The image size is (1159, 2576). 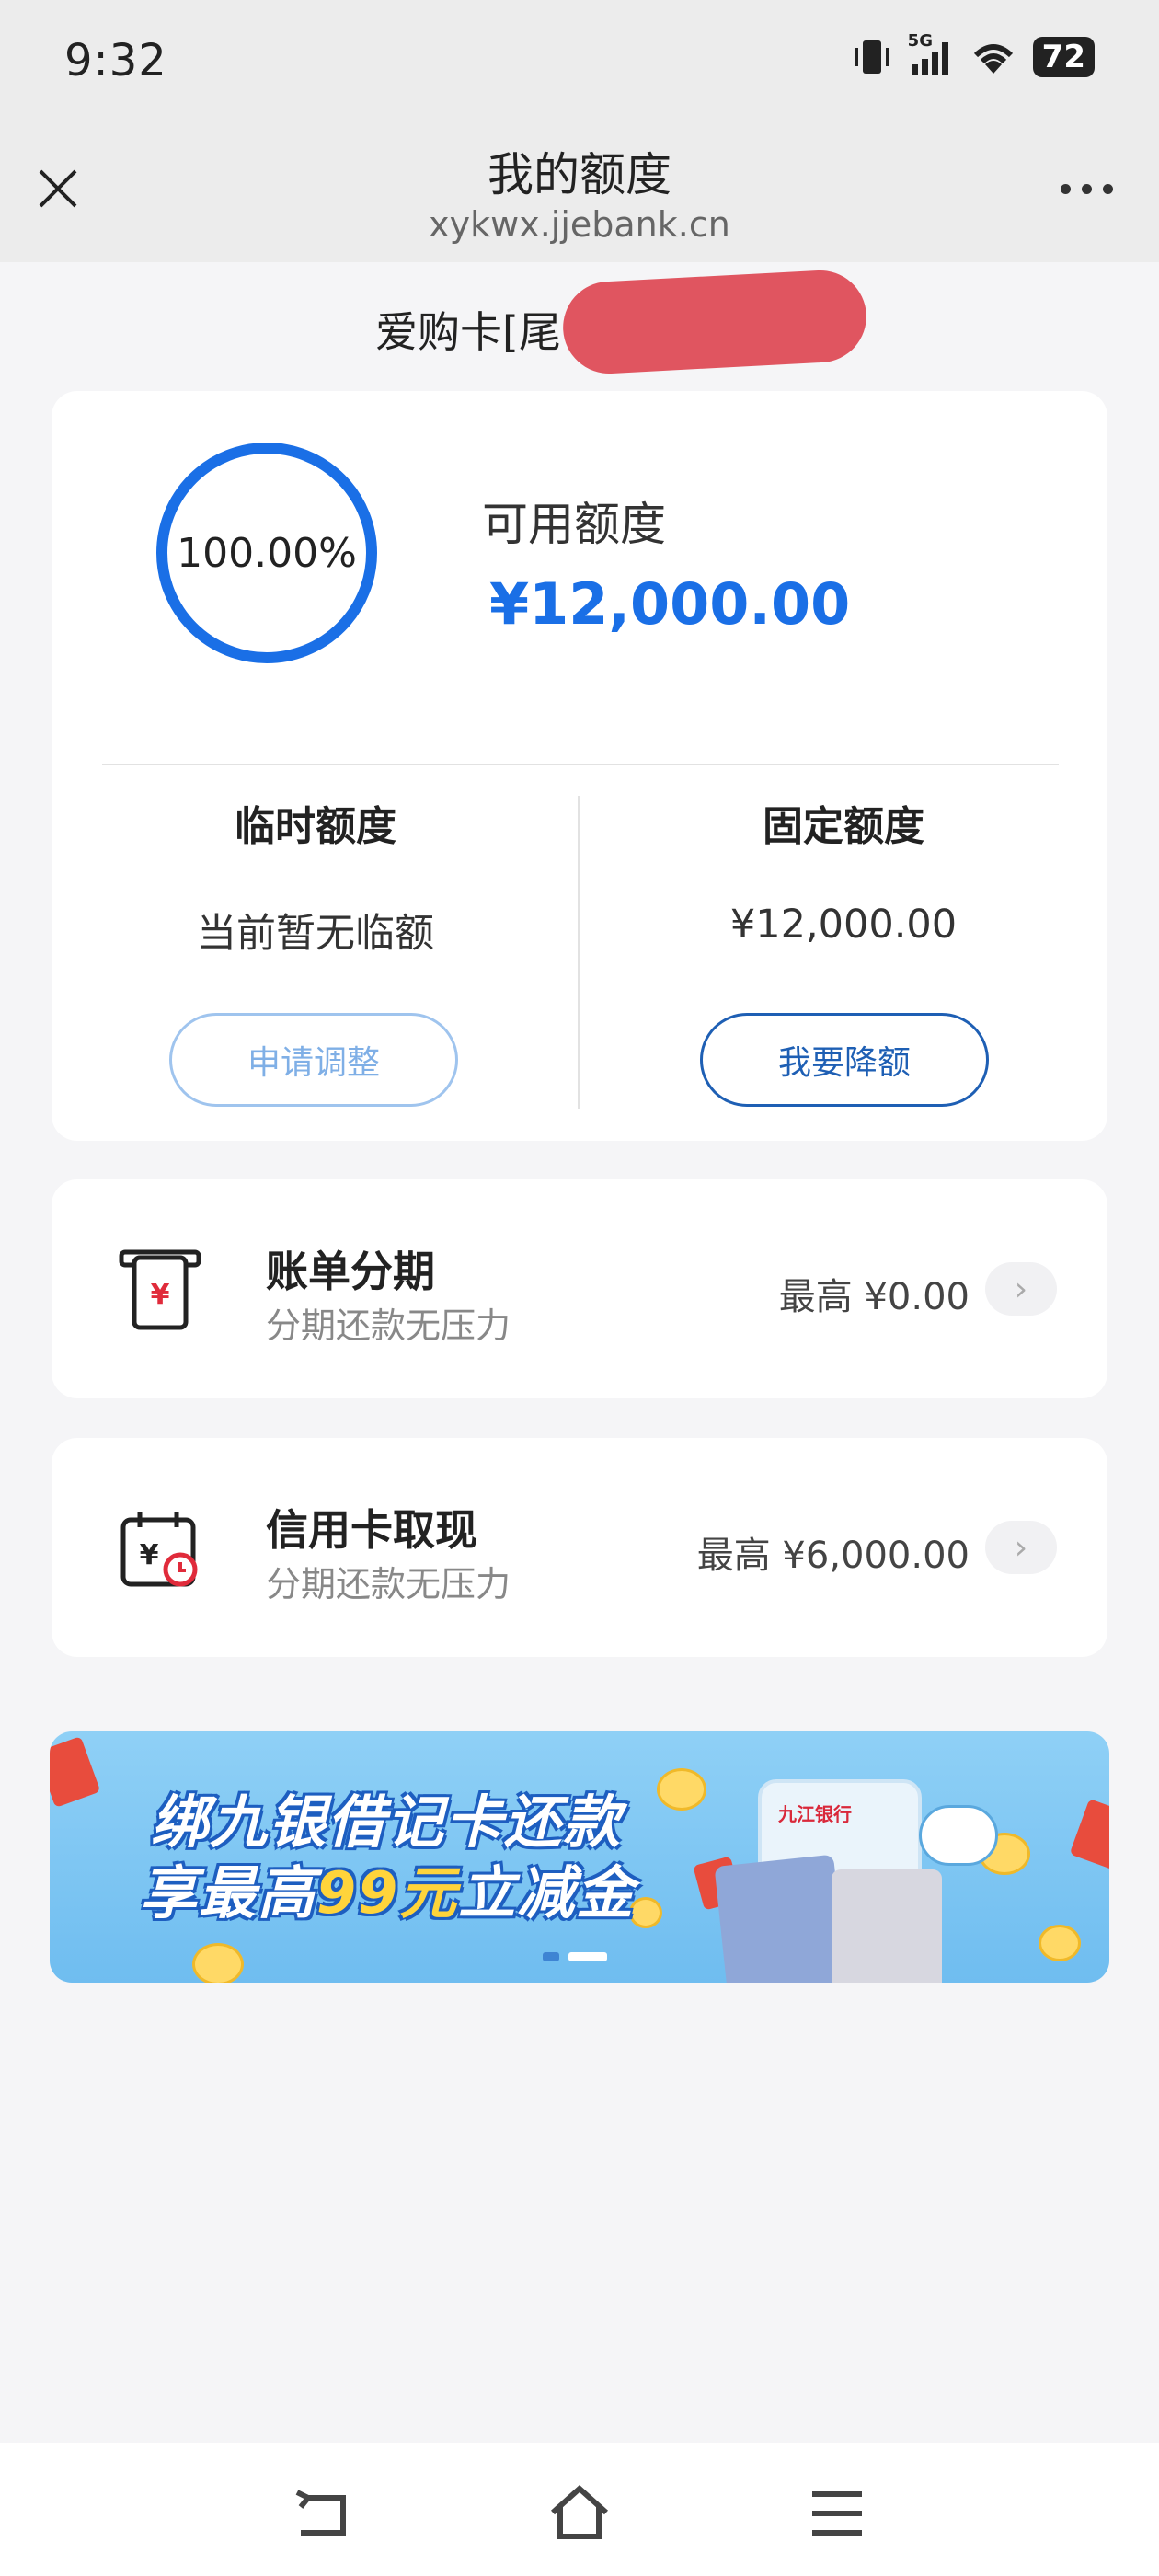 I want to click on divider, so click(x=580, y=764).